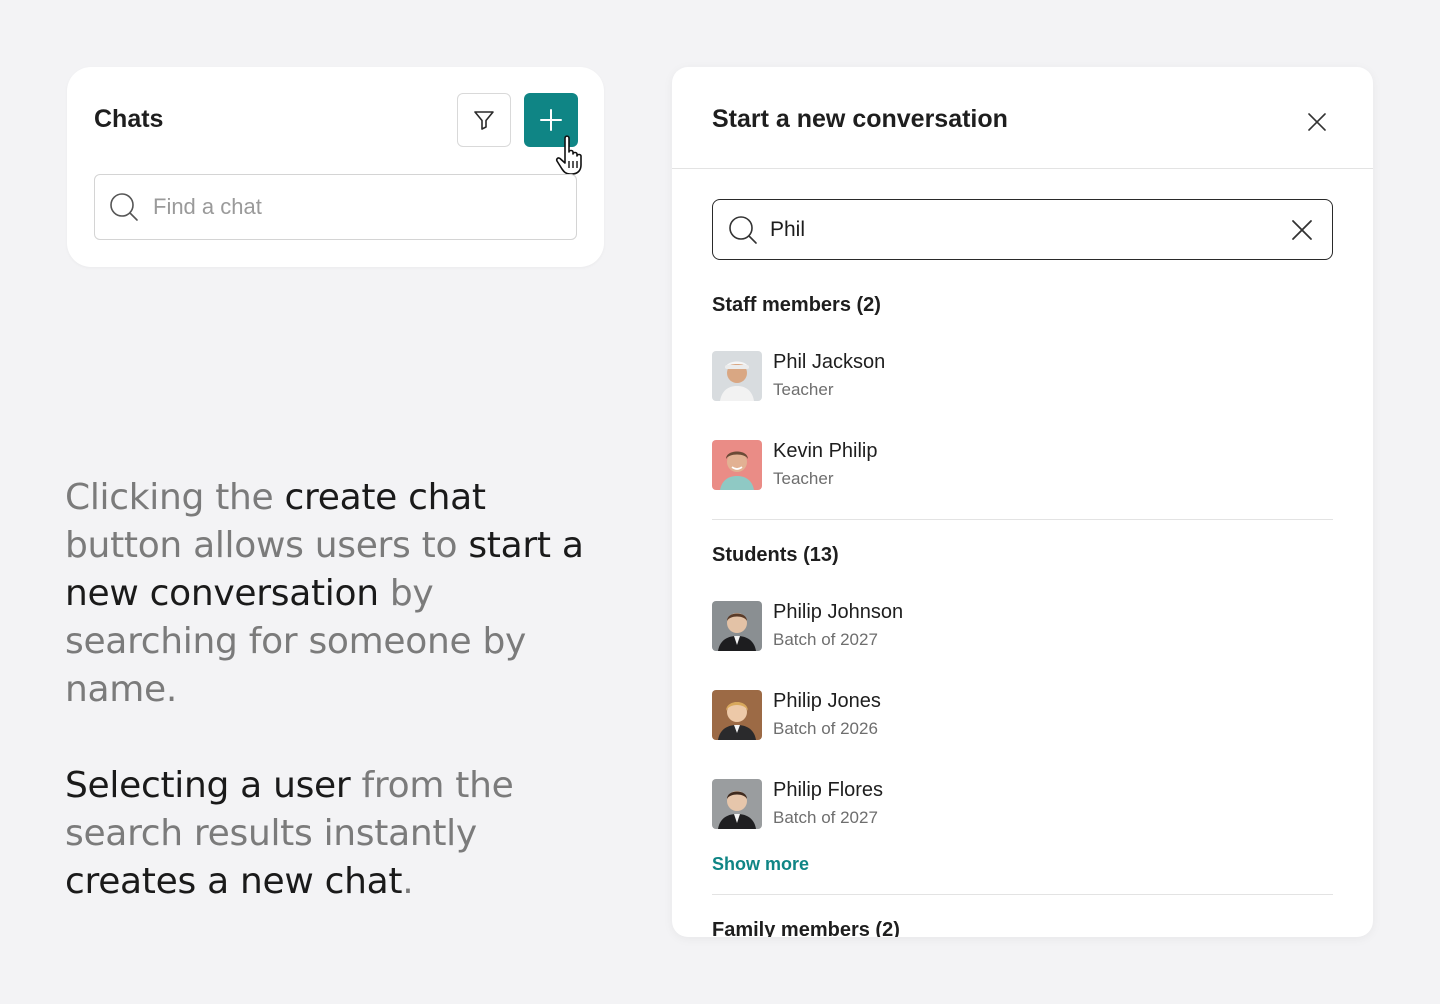 The width and height of the screenshot is (1440, 1004). I want to click on desc-highlight: creates a new chat, so click(234, 881).